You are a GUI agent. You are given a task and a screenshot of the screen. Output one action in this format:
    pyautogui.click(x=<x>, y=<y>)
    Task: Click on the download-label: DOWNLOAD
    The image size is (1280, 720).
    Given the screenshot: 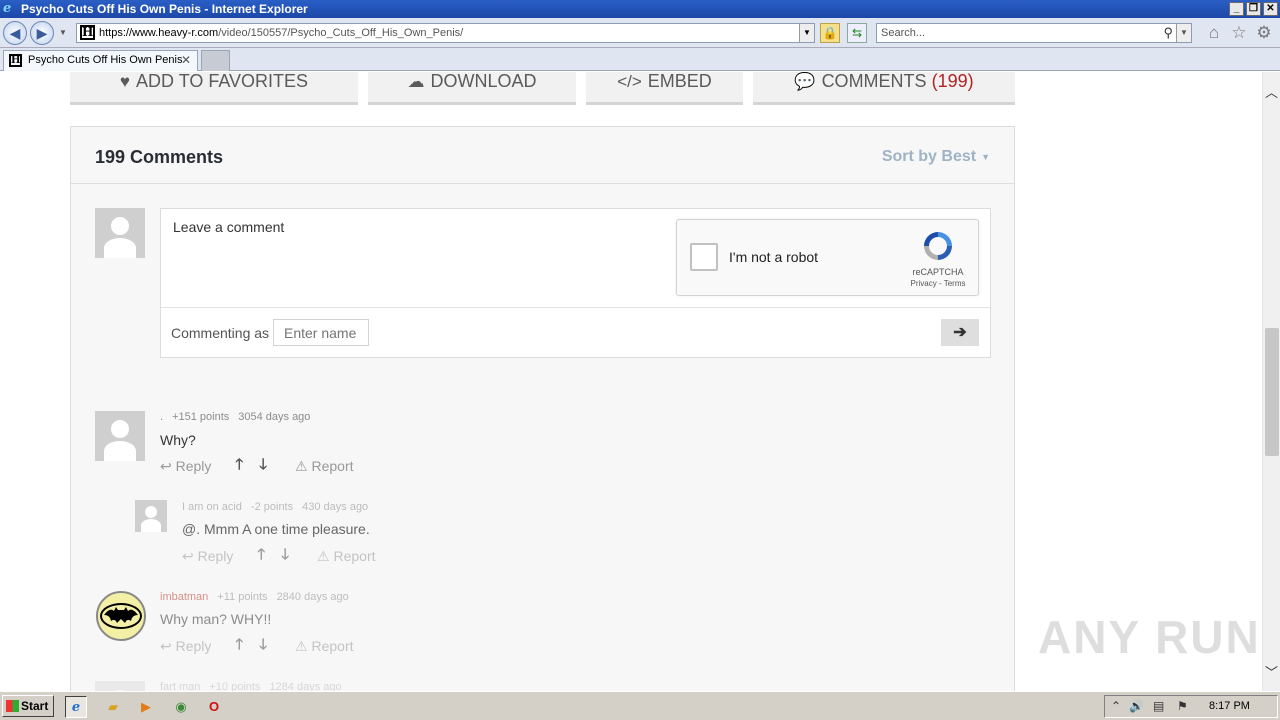 What is the action you would take?
    pyautogui.click(x=483, y=81)
    